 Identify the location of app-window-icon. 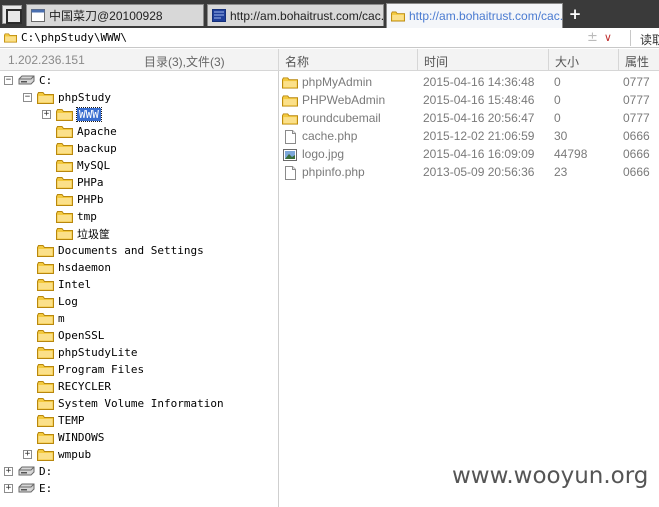
(12, 14).